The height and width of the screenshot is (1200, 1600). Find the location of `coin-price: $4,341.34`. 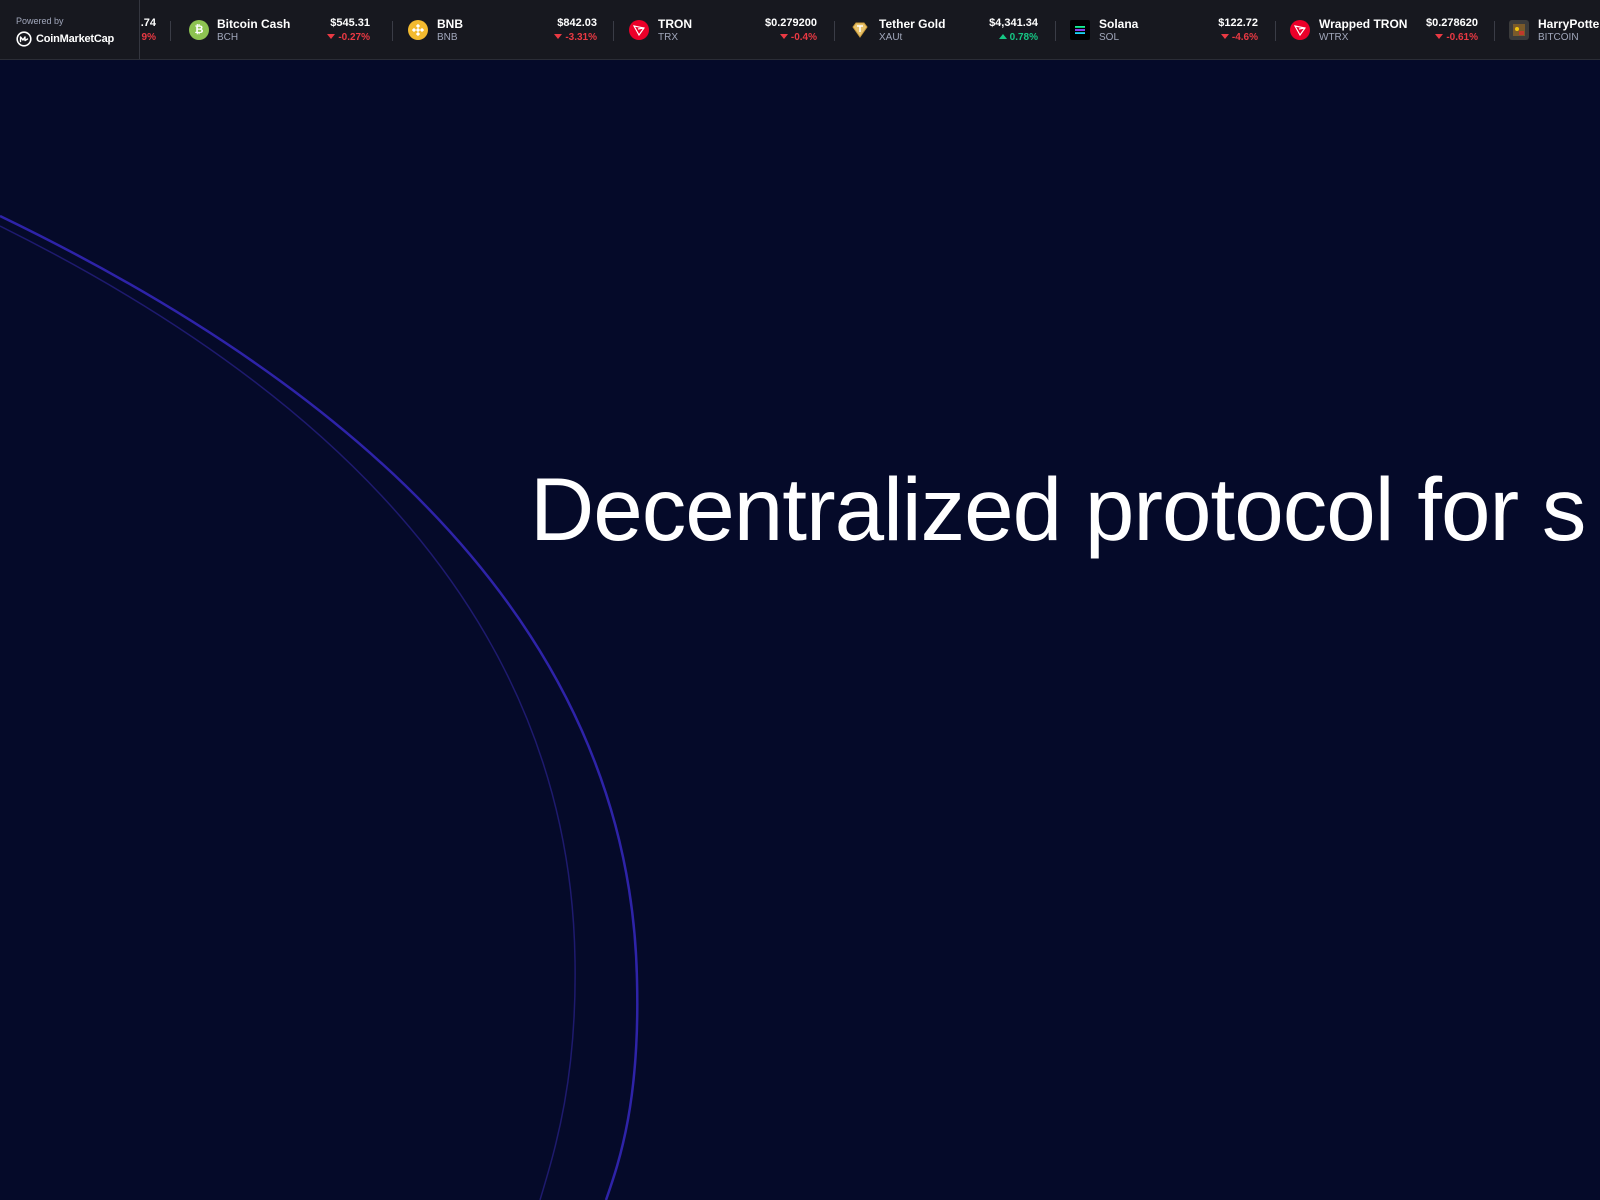

coin-price: $4,341.34 is located at coordinates (1013, 23).